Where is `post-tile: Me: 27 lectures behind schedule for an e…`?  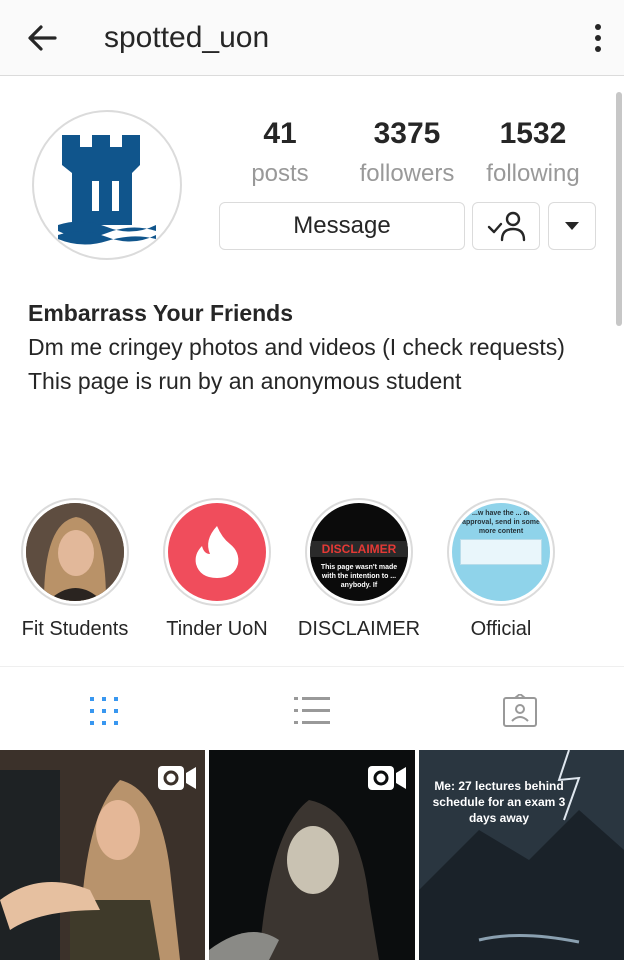 post-tile: Me: 27 lectures behind schedule for an e… is located at coordinates (521, 855).